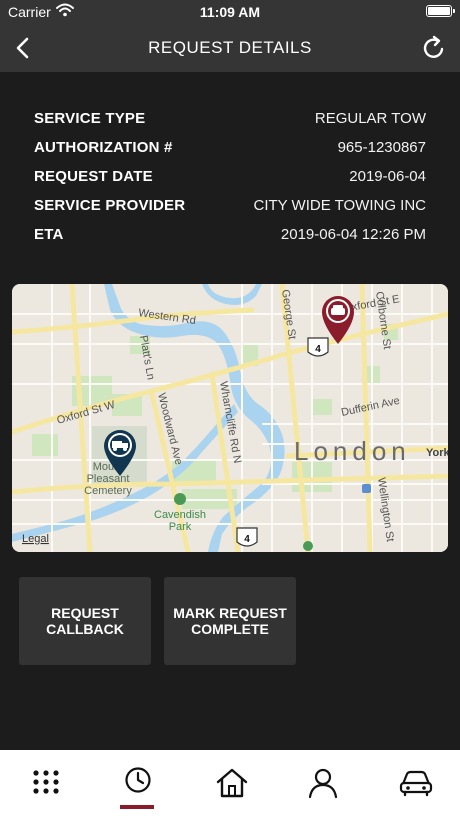 This screenshot has height=818, width=460. I want to click on detail-value: 2019-06-04 12:26 PM, so click(353, 234).